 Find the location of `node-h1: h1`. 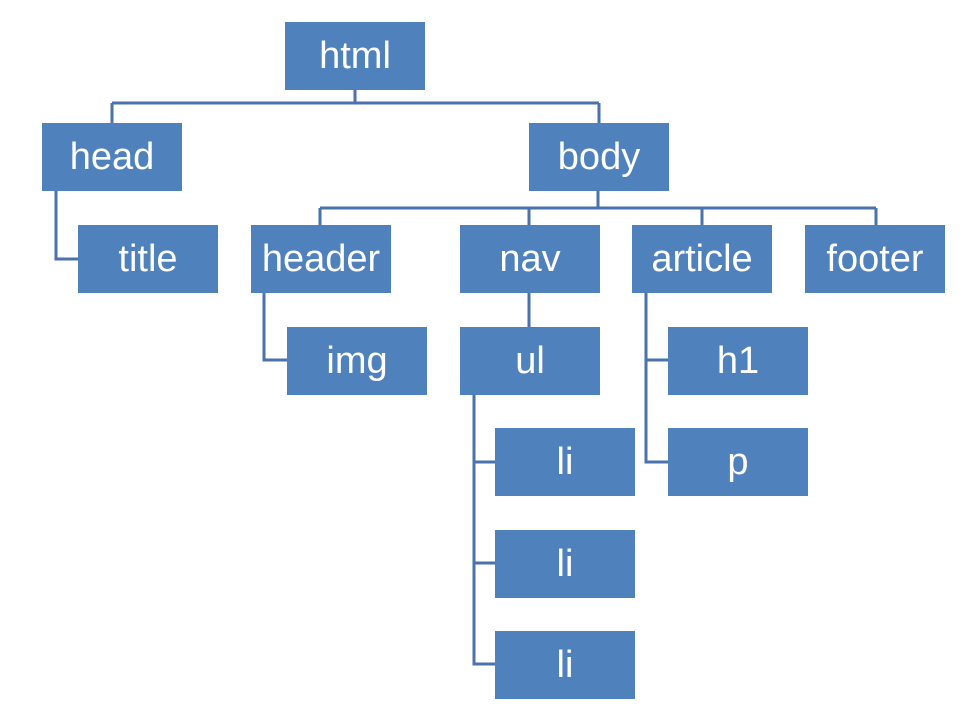

node-h1: h1 is located at coordinates (738, 361).